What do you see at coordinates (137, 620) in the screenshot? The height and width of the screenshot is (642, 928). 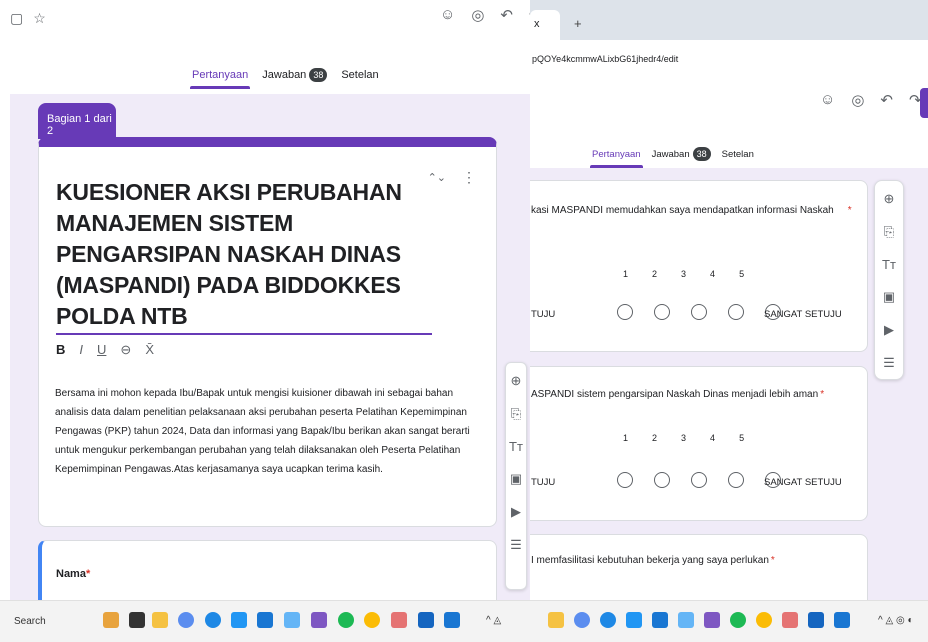 I see `task-view-icon` at bounding box center [137, 620].